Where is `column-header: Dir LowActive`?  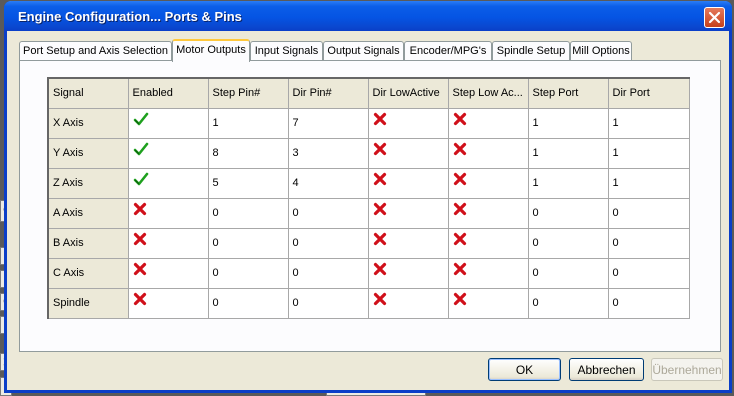 column-header: Dir LowActive is located at coordinates (408, 93).